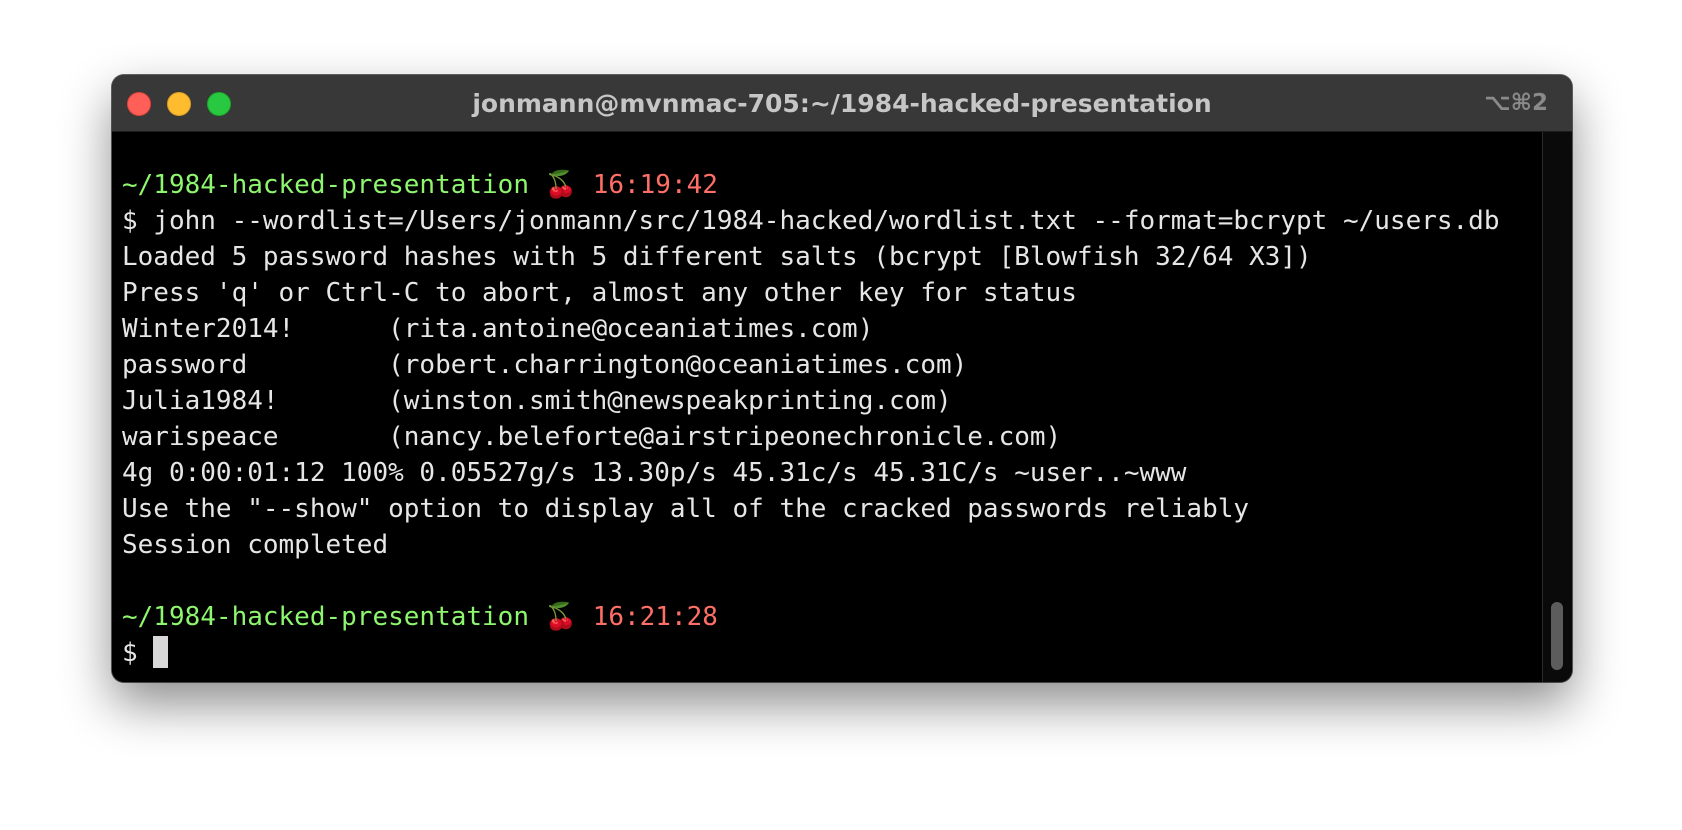 The image size is (1682, 830). What do you see at coordinates (255, 545) in the screenshot?
I see `output-line: Session completed` at bounding box center [255, 545].